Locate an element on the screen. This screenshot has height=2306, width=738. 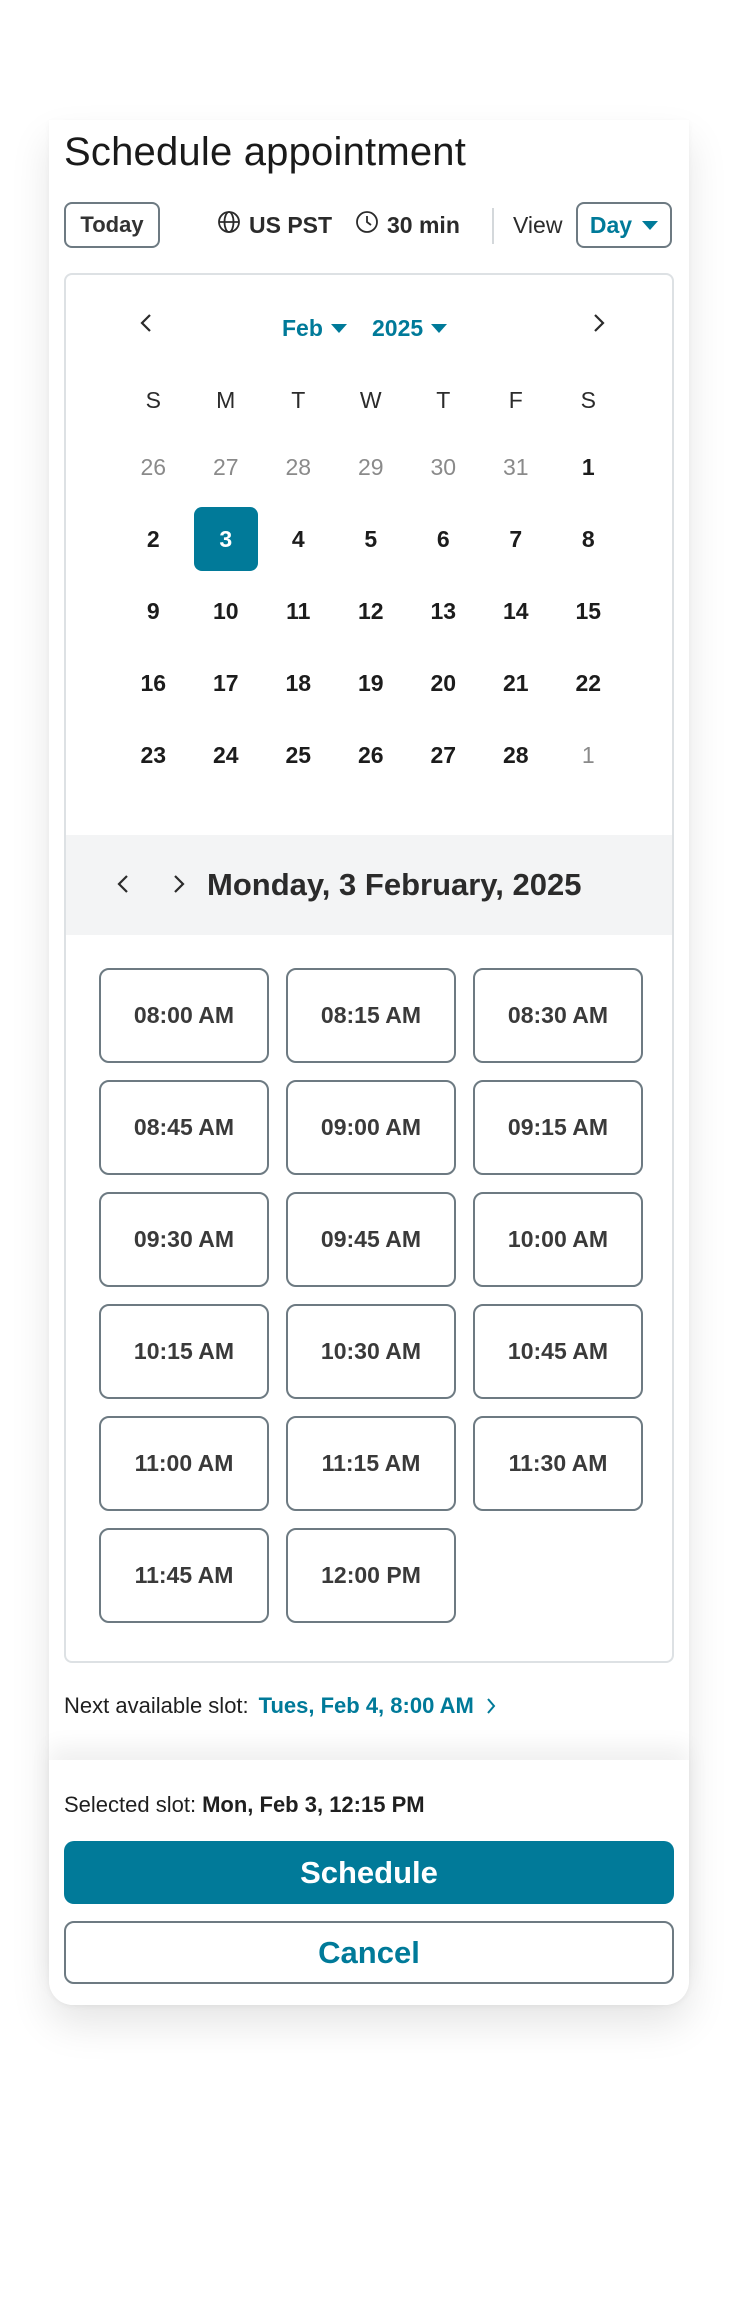
calendar-day: 10 is located at coordinates (226, 611).